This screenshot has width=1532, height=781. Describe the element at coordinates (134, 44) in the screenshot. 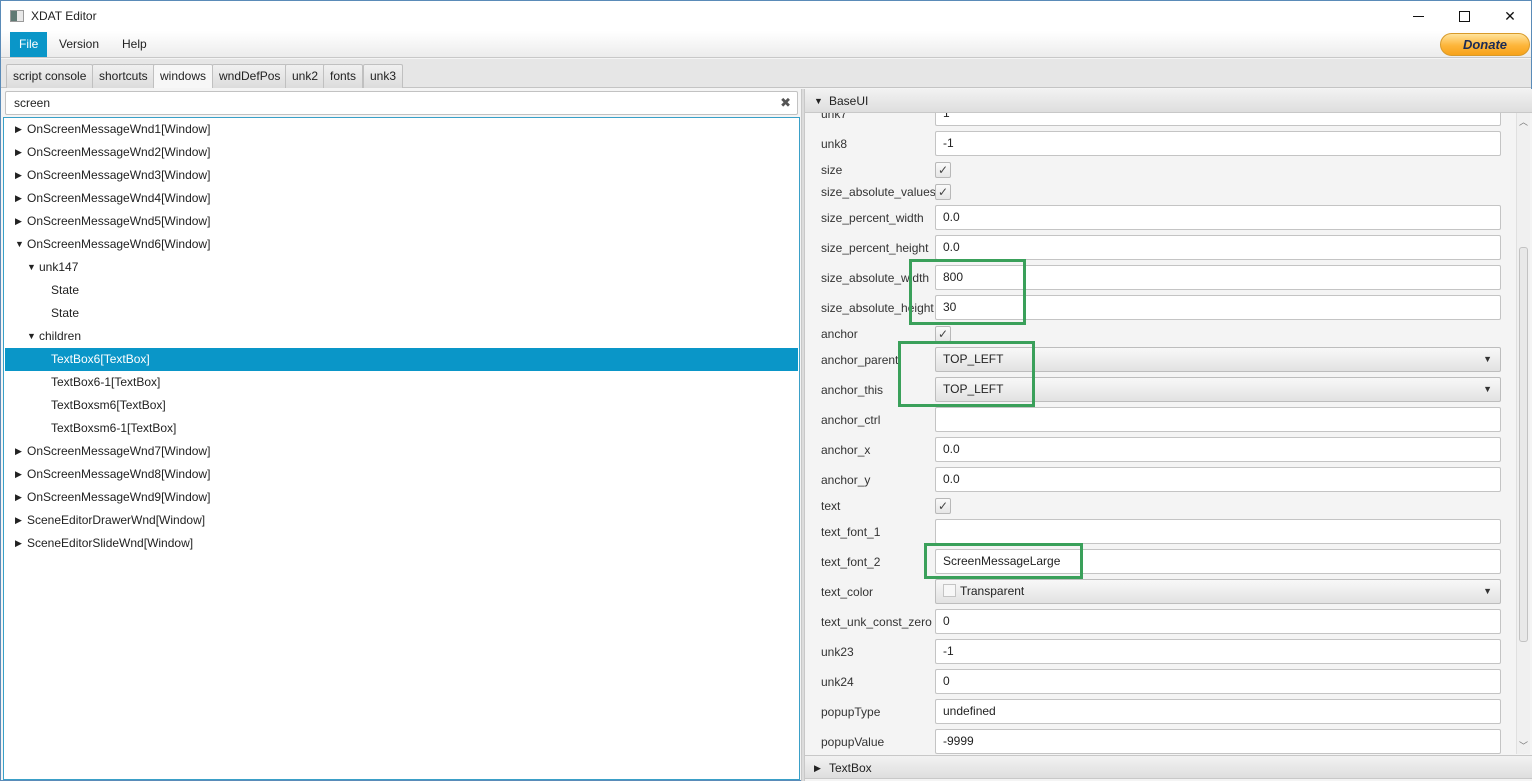

I see `menu-help: Help` at that location.